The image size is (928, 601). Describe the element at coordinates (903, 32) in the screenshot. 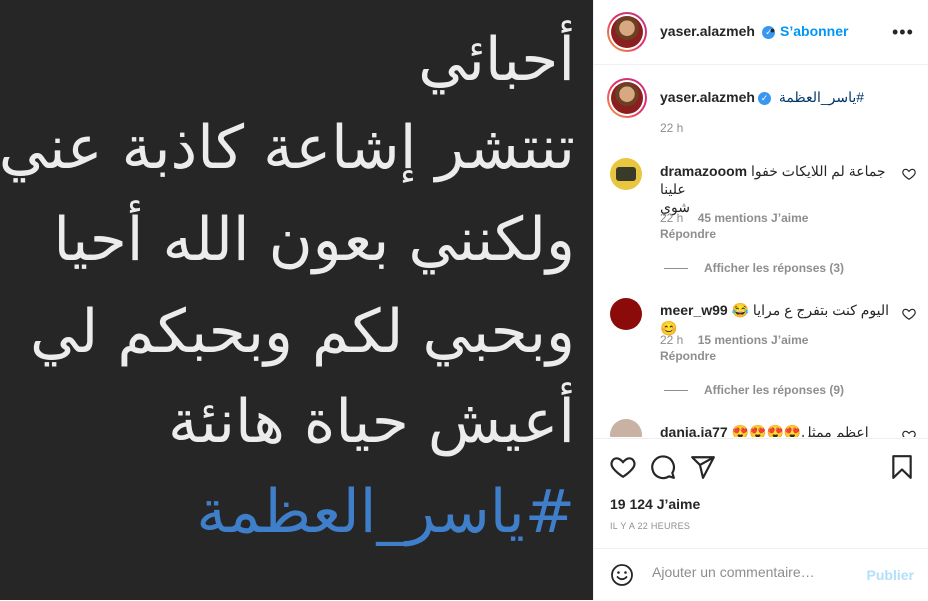

I see `more-options-icon: •••` at that location.